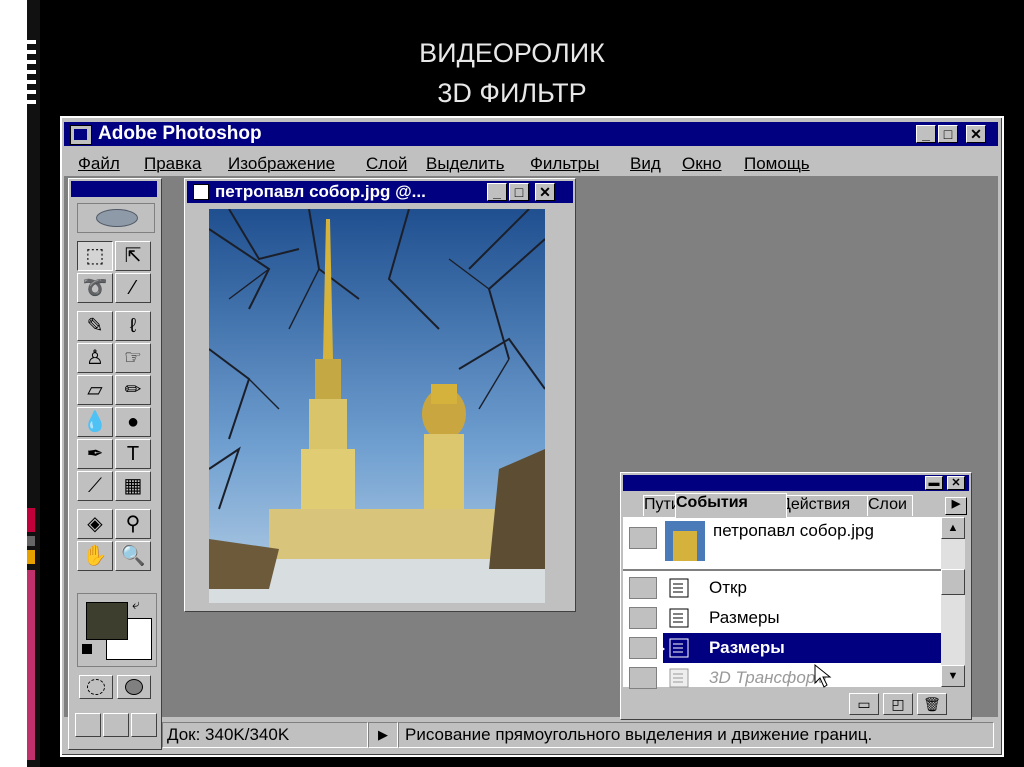 The width and height of the screenshot is (1024, 767). Describe the element at coordinates (172, 164) in the screenshot. I see `menu-edit: Правка` at that location.